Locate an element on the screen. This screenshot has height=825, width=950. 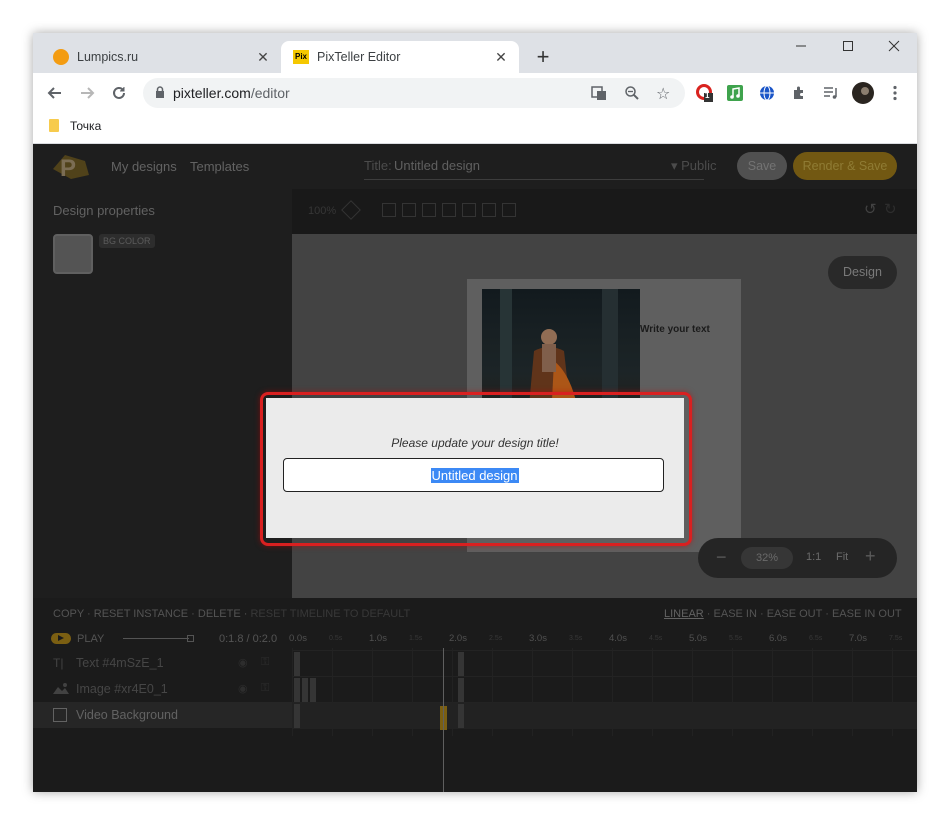
translate-icon is located at coordinates (599, 95).